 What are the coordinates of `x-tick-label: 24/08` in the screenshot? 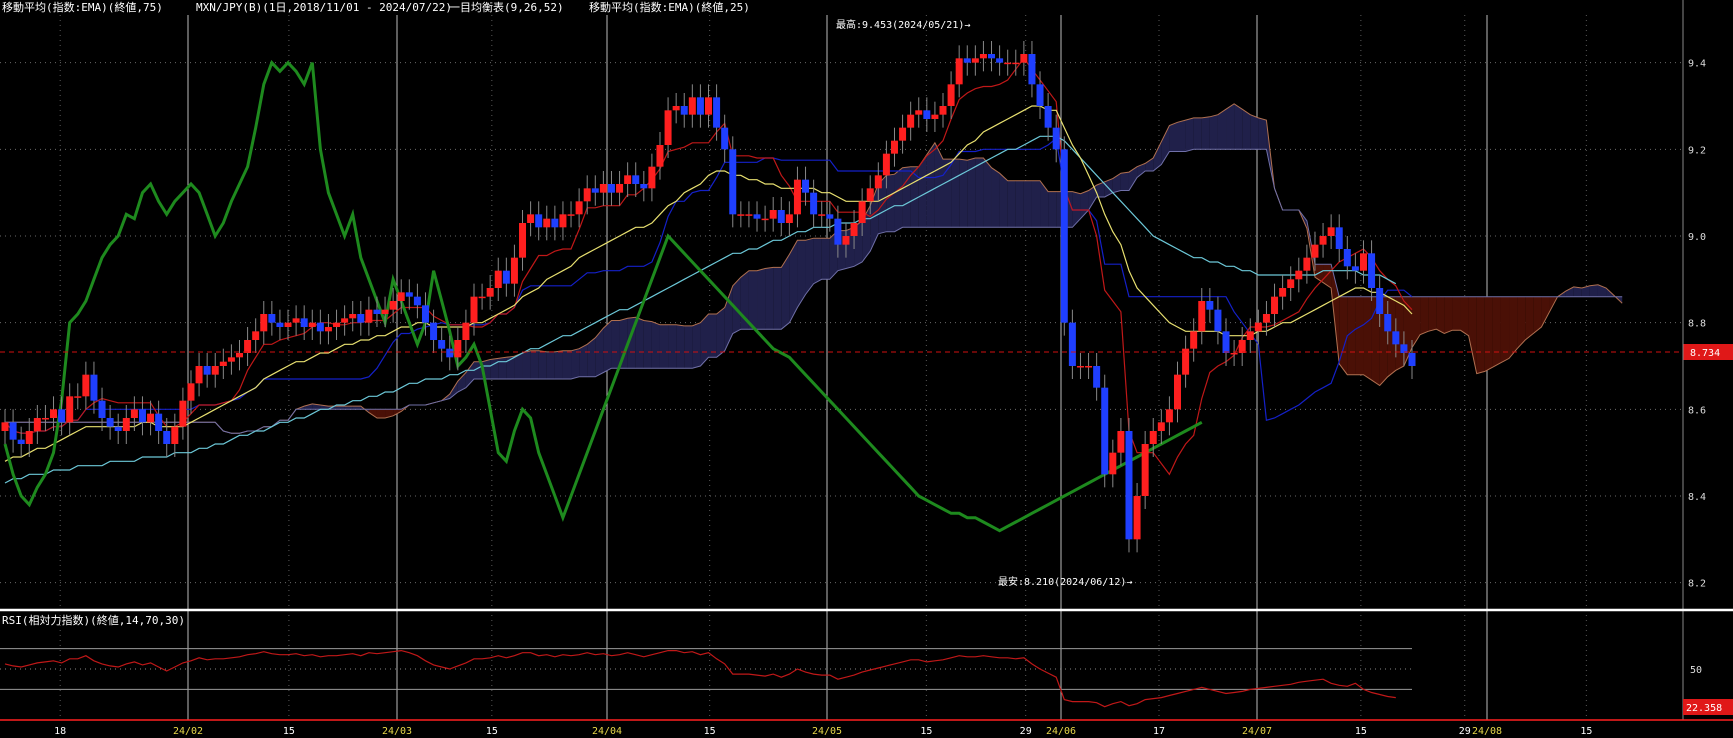 It's located at (1487, 731).